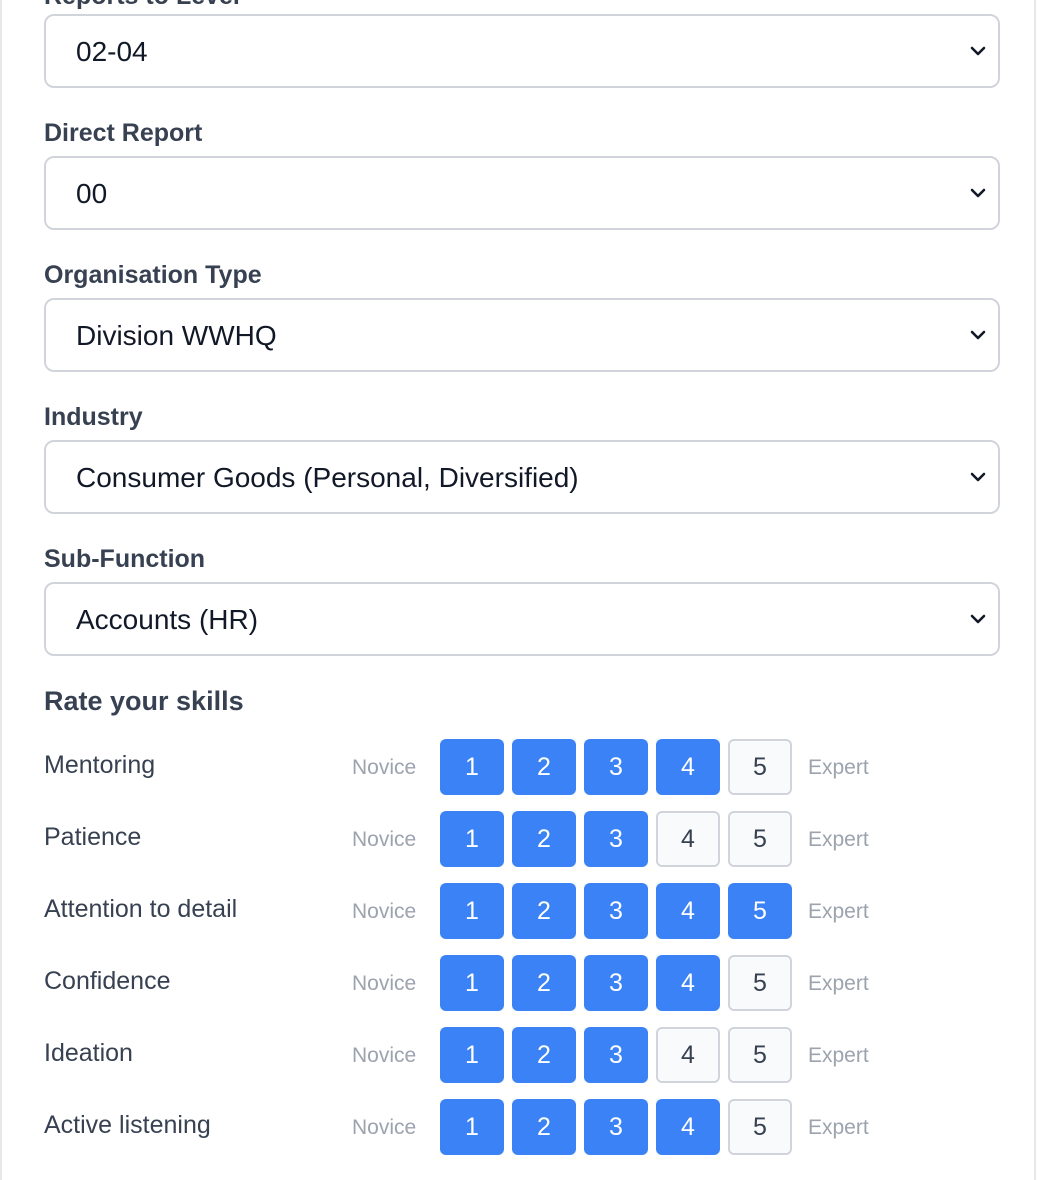 The image size is (1040, 1180). What do you see at coordinates (93, 837) in the screenshot?
I see `skill-name: Patience` at bounding box center [93, 837].